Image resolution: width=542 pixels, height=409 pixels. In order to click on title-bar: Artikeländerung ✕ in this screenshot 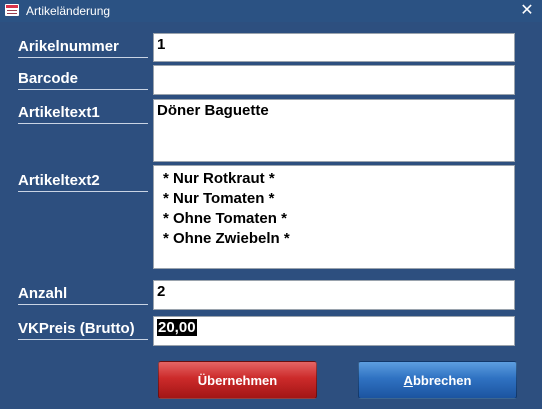, I will do `click(271, 11)`.